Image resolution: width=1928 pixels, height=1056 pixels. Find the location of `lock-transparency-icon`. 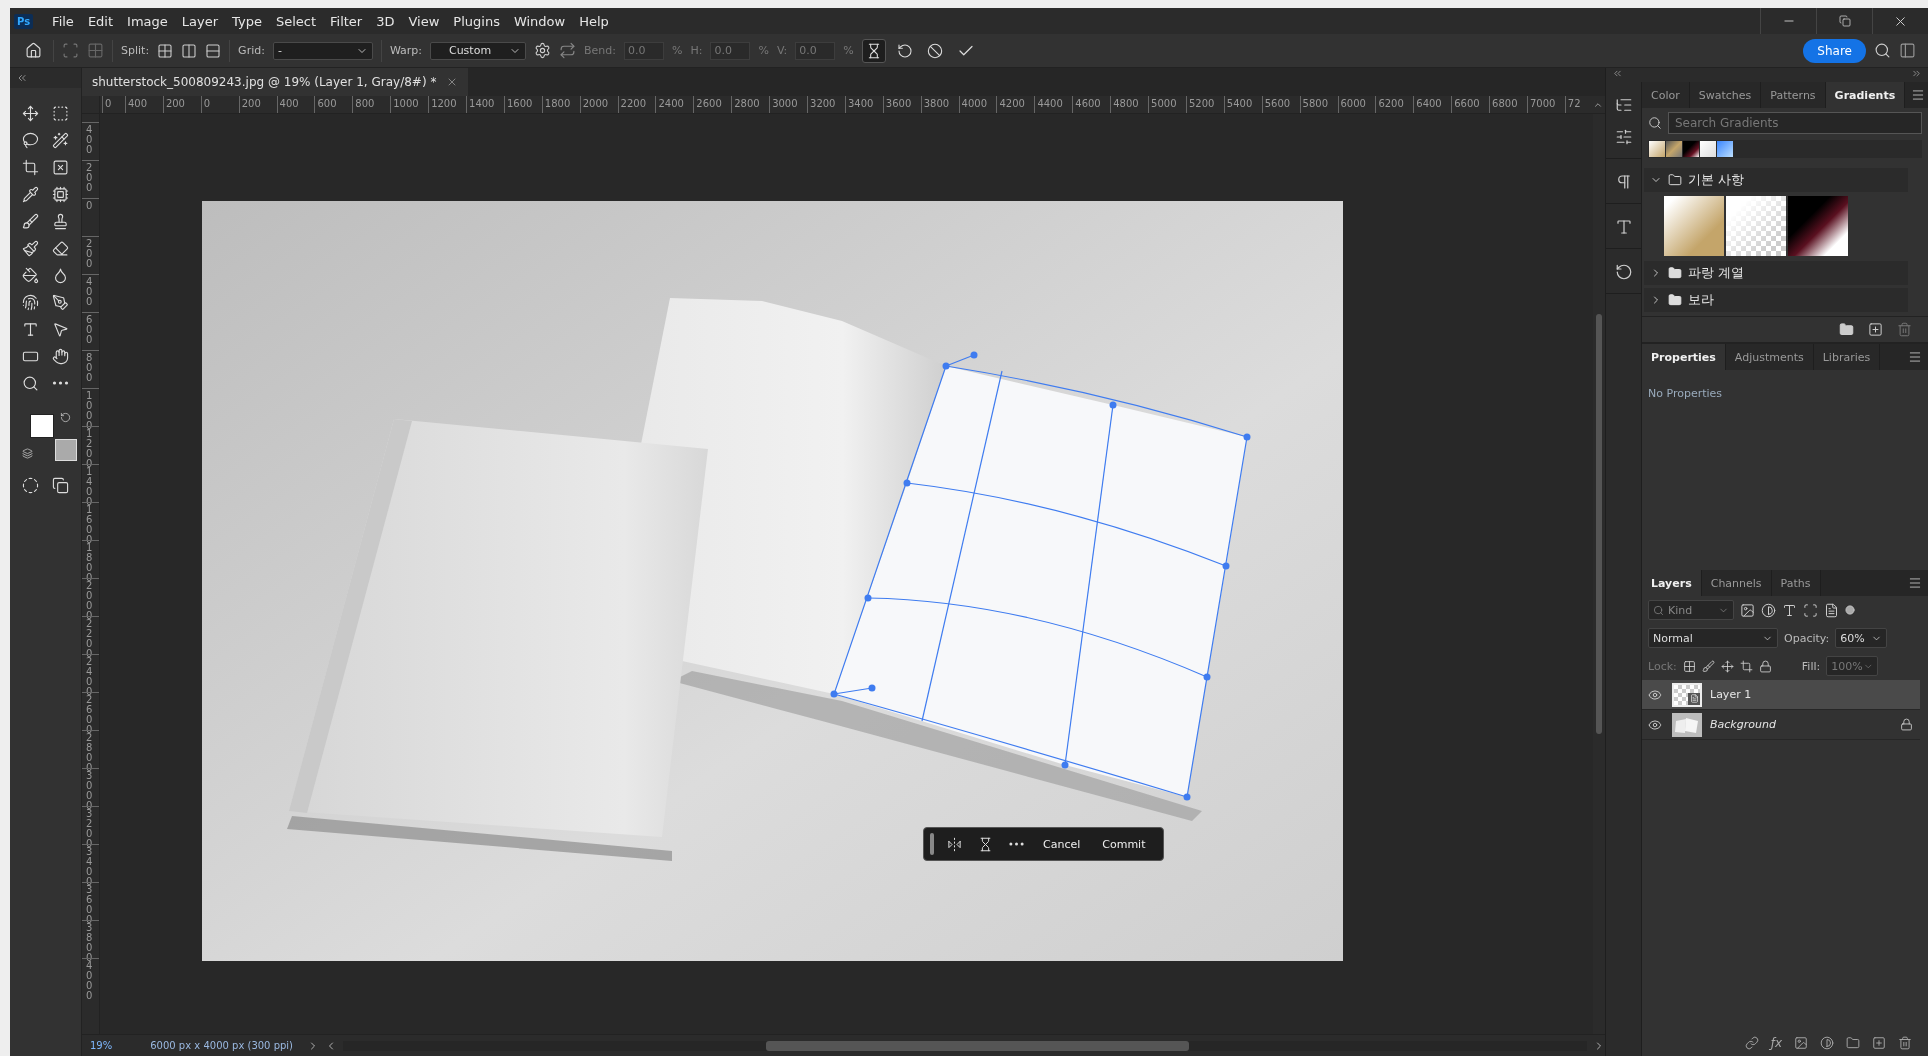

lock-transparency-icon is located at coordinates (1689, 666).